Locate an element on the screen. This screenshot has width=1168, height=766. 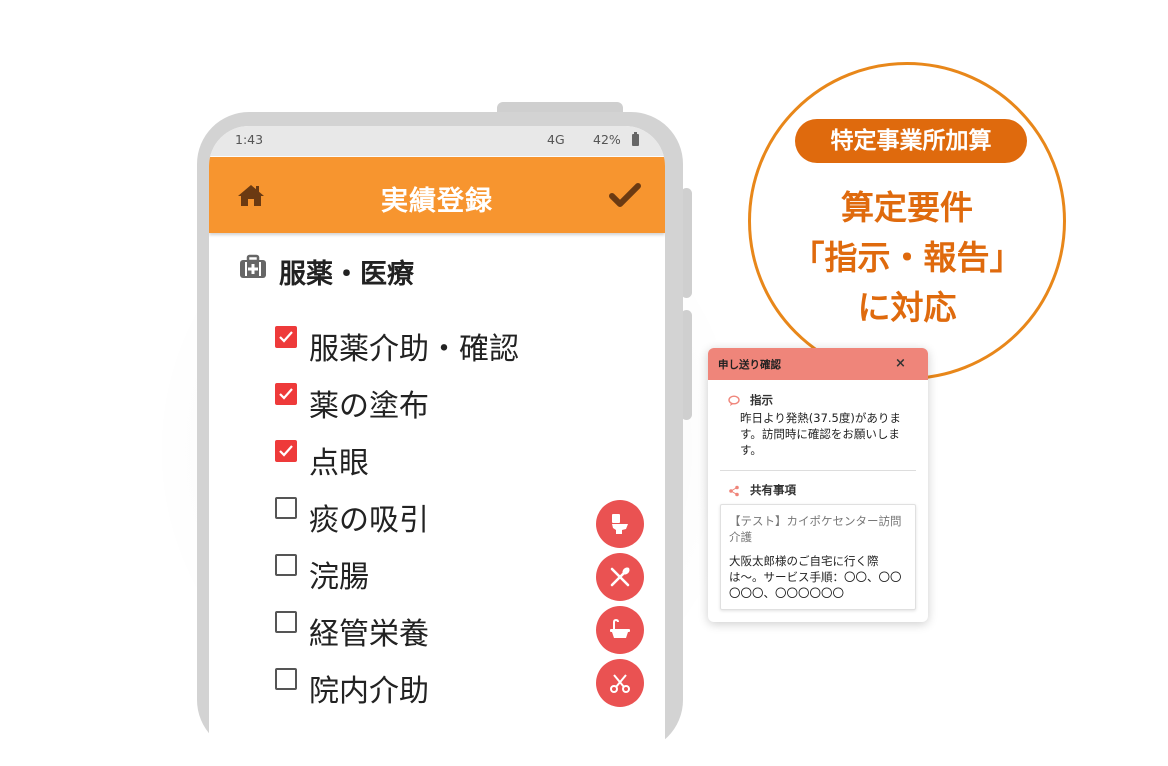
speech-bubble-icon is located at coordinates (734, 399).